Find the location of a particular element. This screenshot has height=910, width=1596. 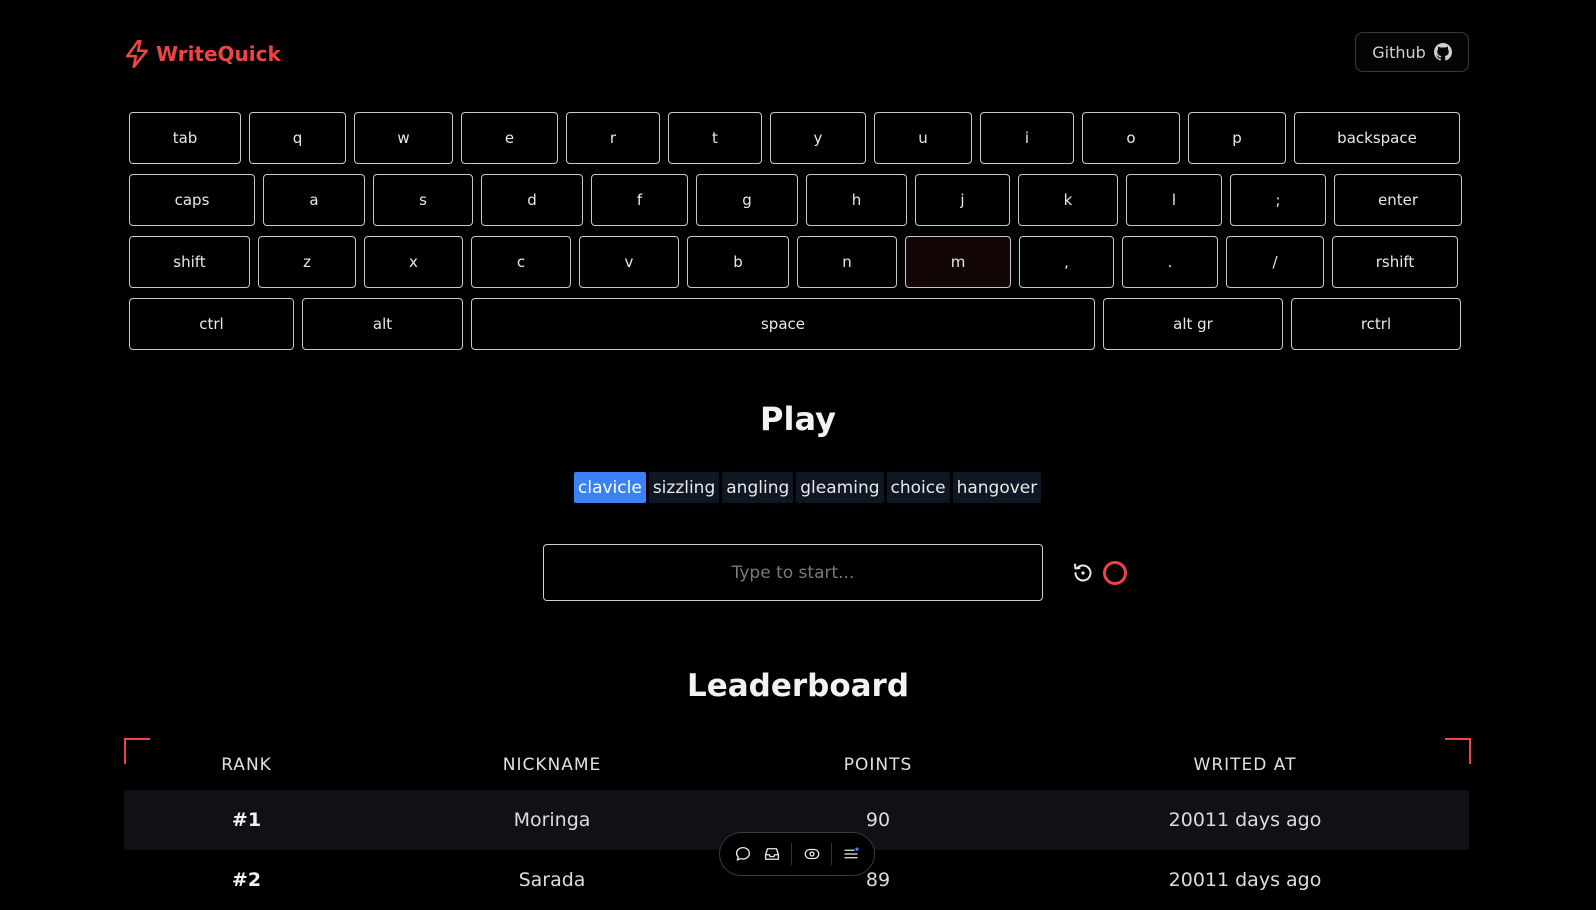

points-cell: 90 is located at coordinates (878, 820).